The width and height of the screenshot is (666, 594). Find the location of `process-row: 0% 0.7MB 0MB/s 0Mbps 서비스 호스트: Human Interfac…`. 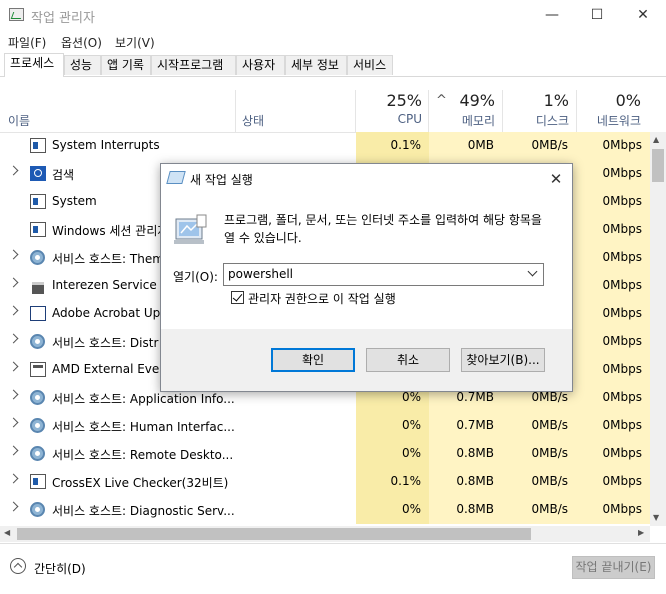

process-row: 0% 0.7MB 0MB/s 0Mbps 서비스 호스트: Human Interfac… is located at coordinates (325, 426).